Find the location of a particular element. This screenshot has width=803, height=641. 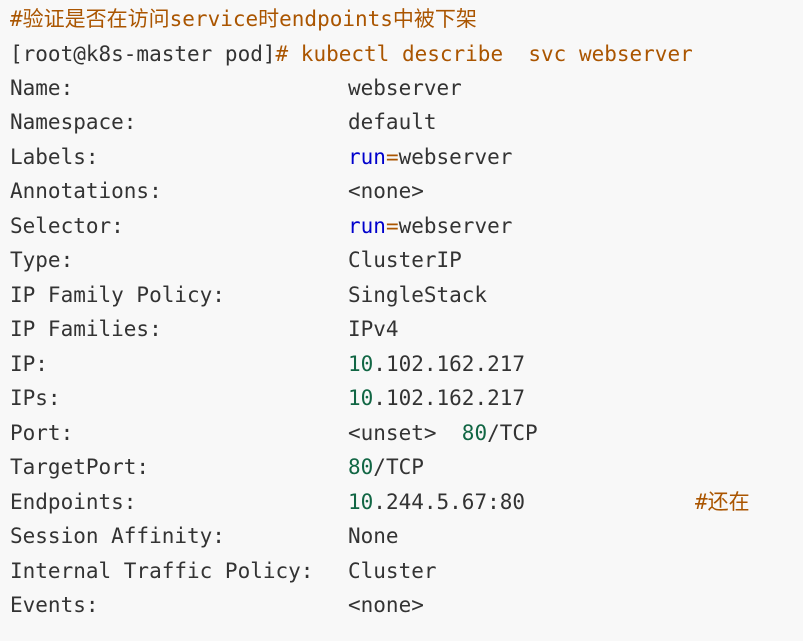

port-protocol: /TCP is located at coordinates (512, 433).